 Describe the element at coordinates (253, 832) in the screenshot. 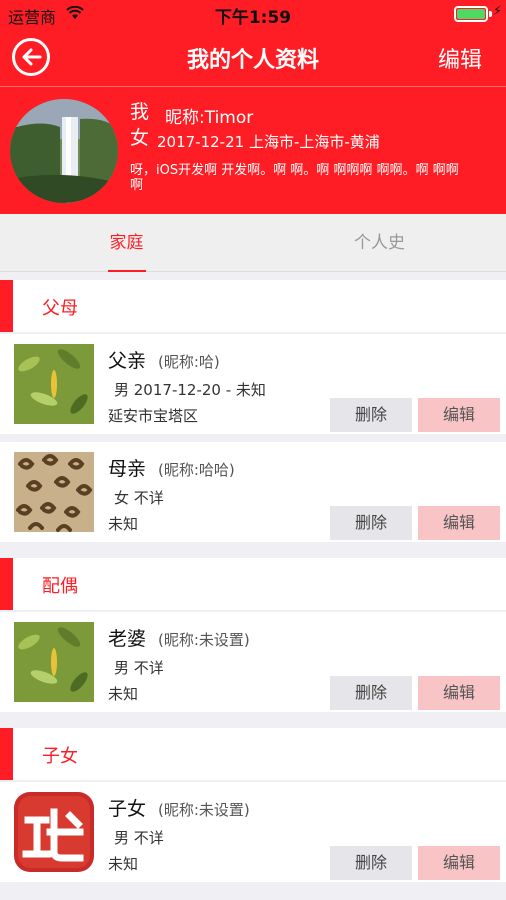

I see `member-card: 子女 (昵称:未设置) 男 不详 未知 删除 编辑` at that location.